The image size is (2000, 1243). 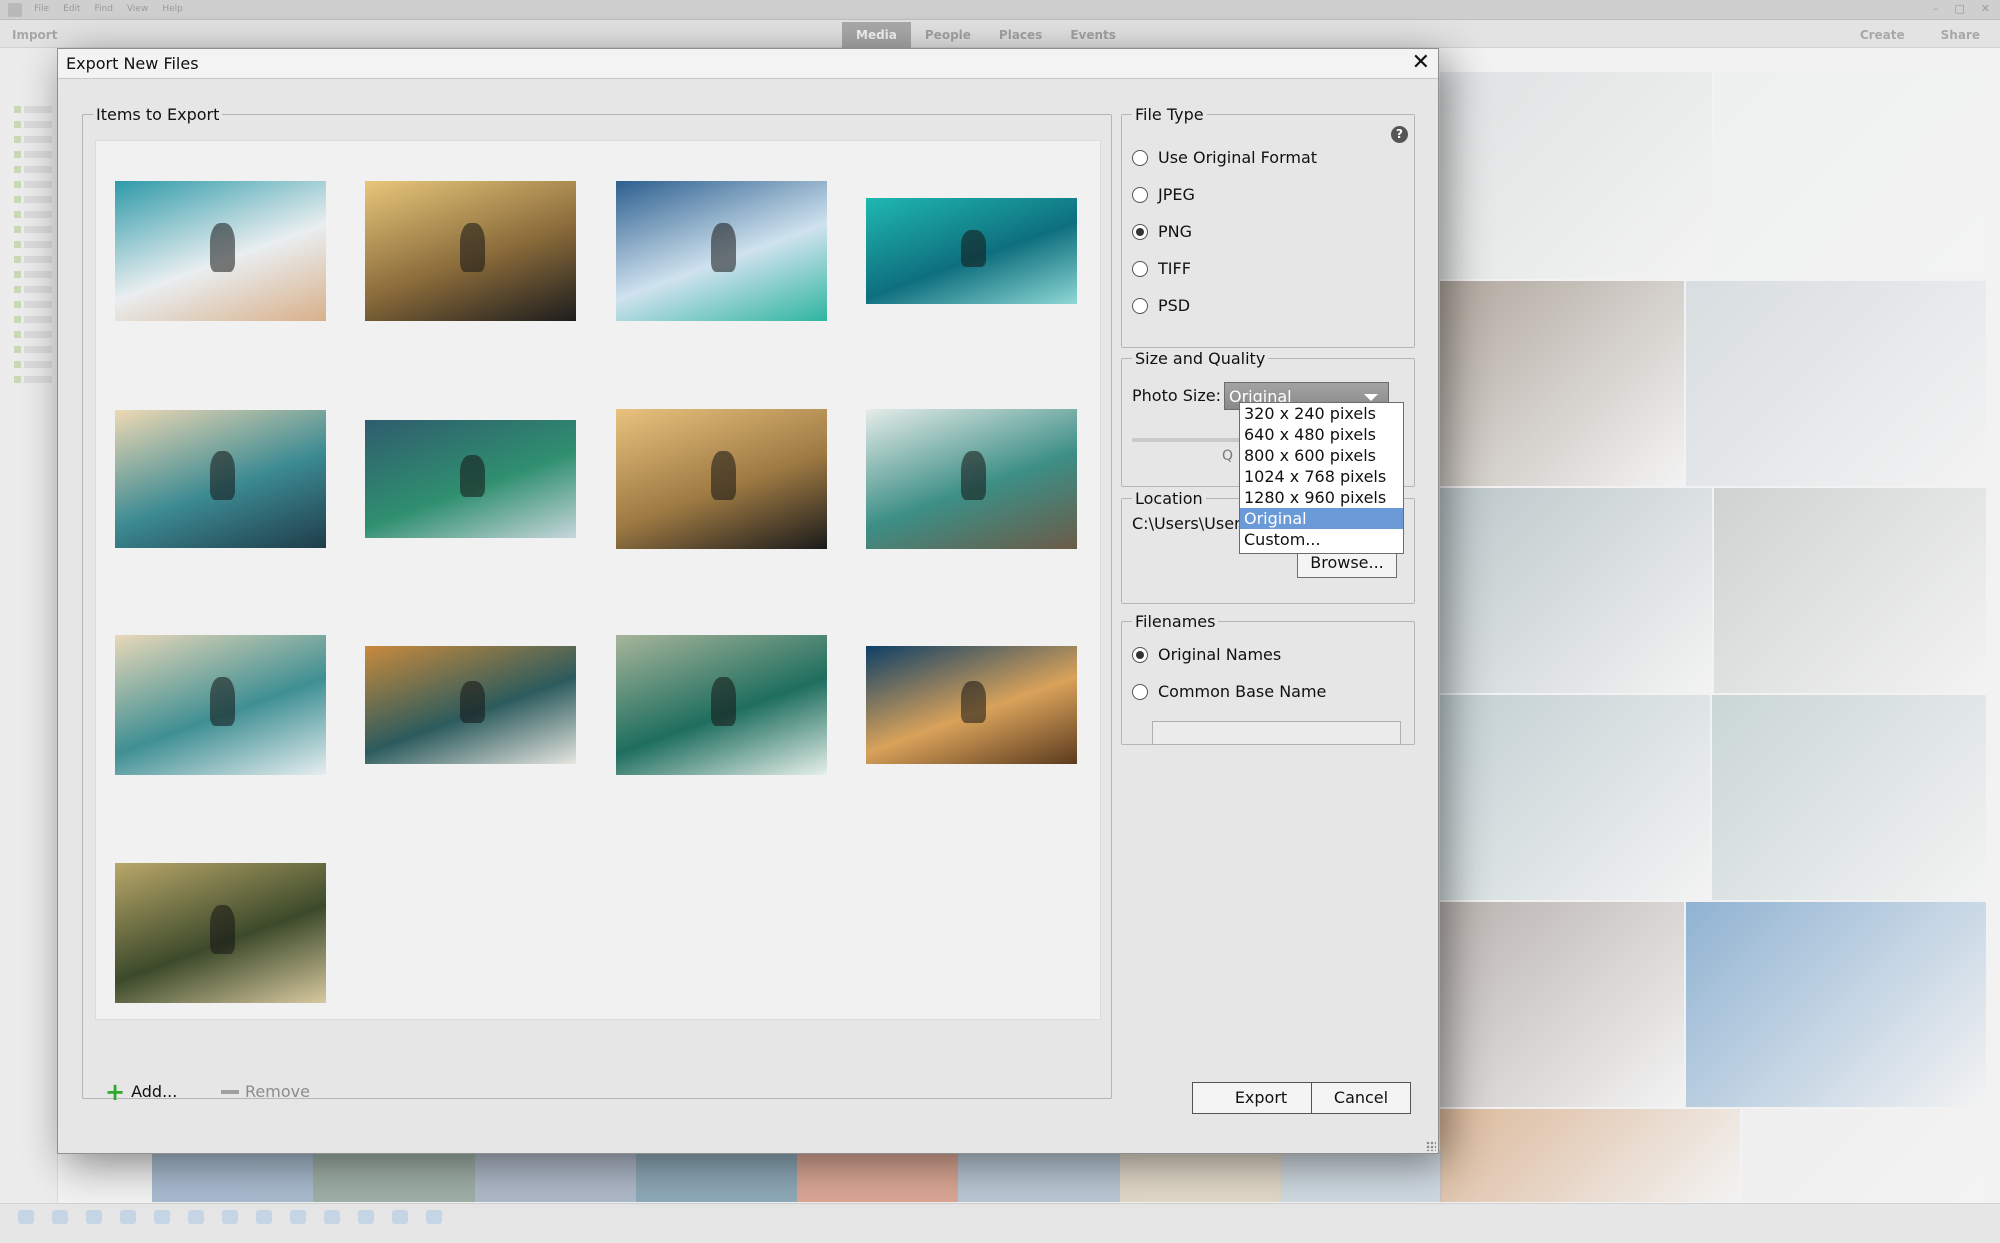 What do you see at coordinates (1321, 455) in the screenshot?
I see `photo-size-option: 800 x 600 pixels` at bounding box center [1321, 455].